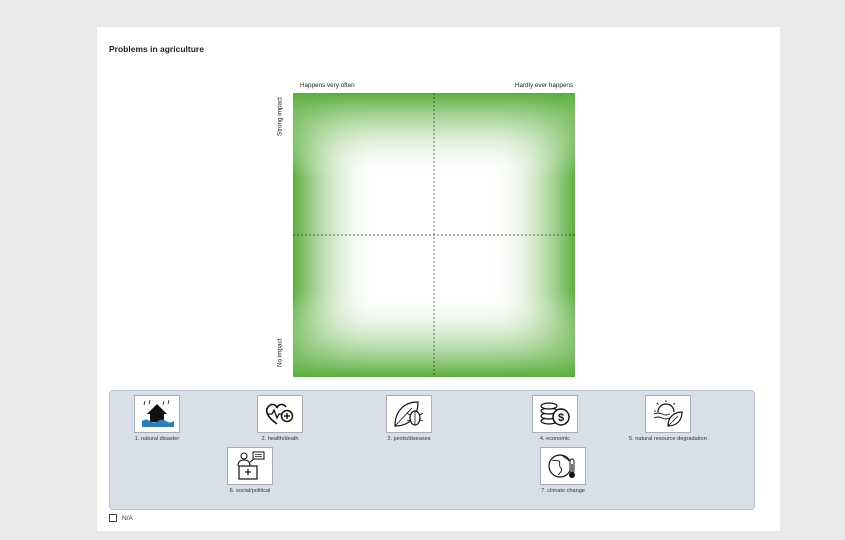 This screenshot has width=845, height=540. I want to click on leaf-beetle-icon, so click(409, 414).